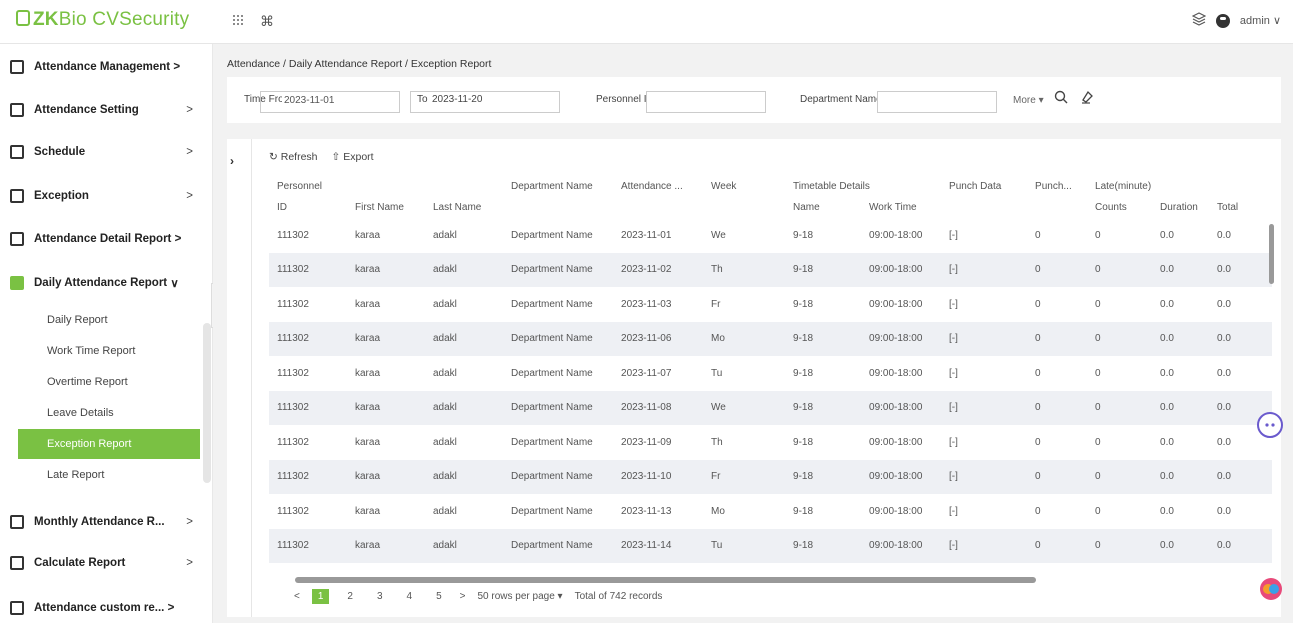 This screenshot has height=623, width=1293. Describe the element at coordinates (297, 596) in the screenshot. I see `prev-page-button: <` at that location.